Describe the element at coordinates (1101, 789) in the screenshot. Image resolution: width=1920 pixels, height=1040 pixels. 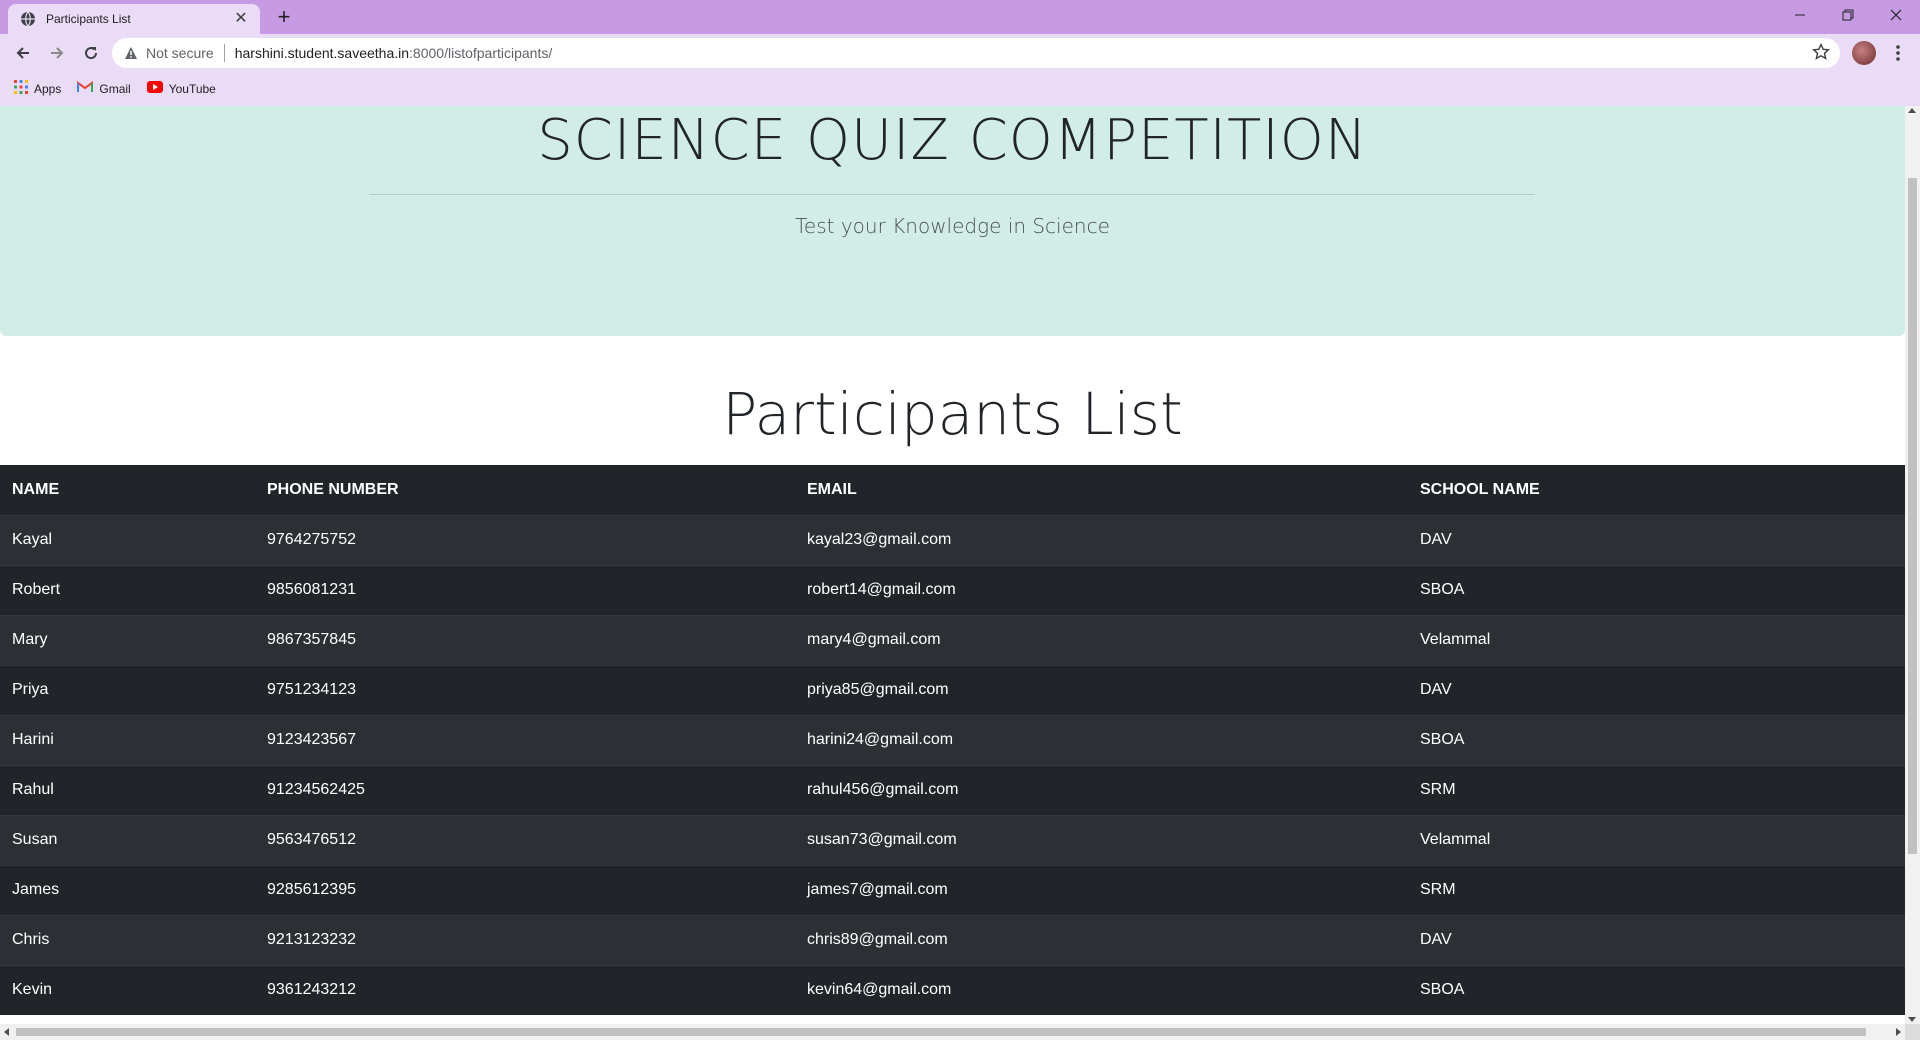
I see `cell-email: rahul456@gmail.com` at that location.